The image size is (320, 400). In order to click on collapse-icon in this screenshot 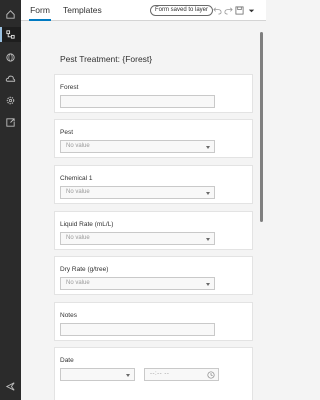, I will do `click(10, 386)`.